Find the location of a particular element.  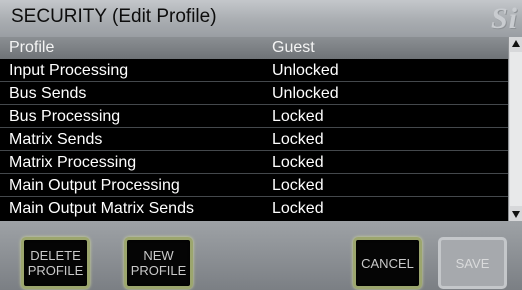

table-header-row: Profile Guest is located at coordinates (254, 48).